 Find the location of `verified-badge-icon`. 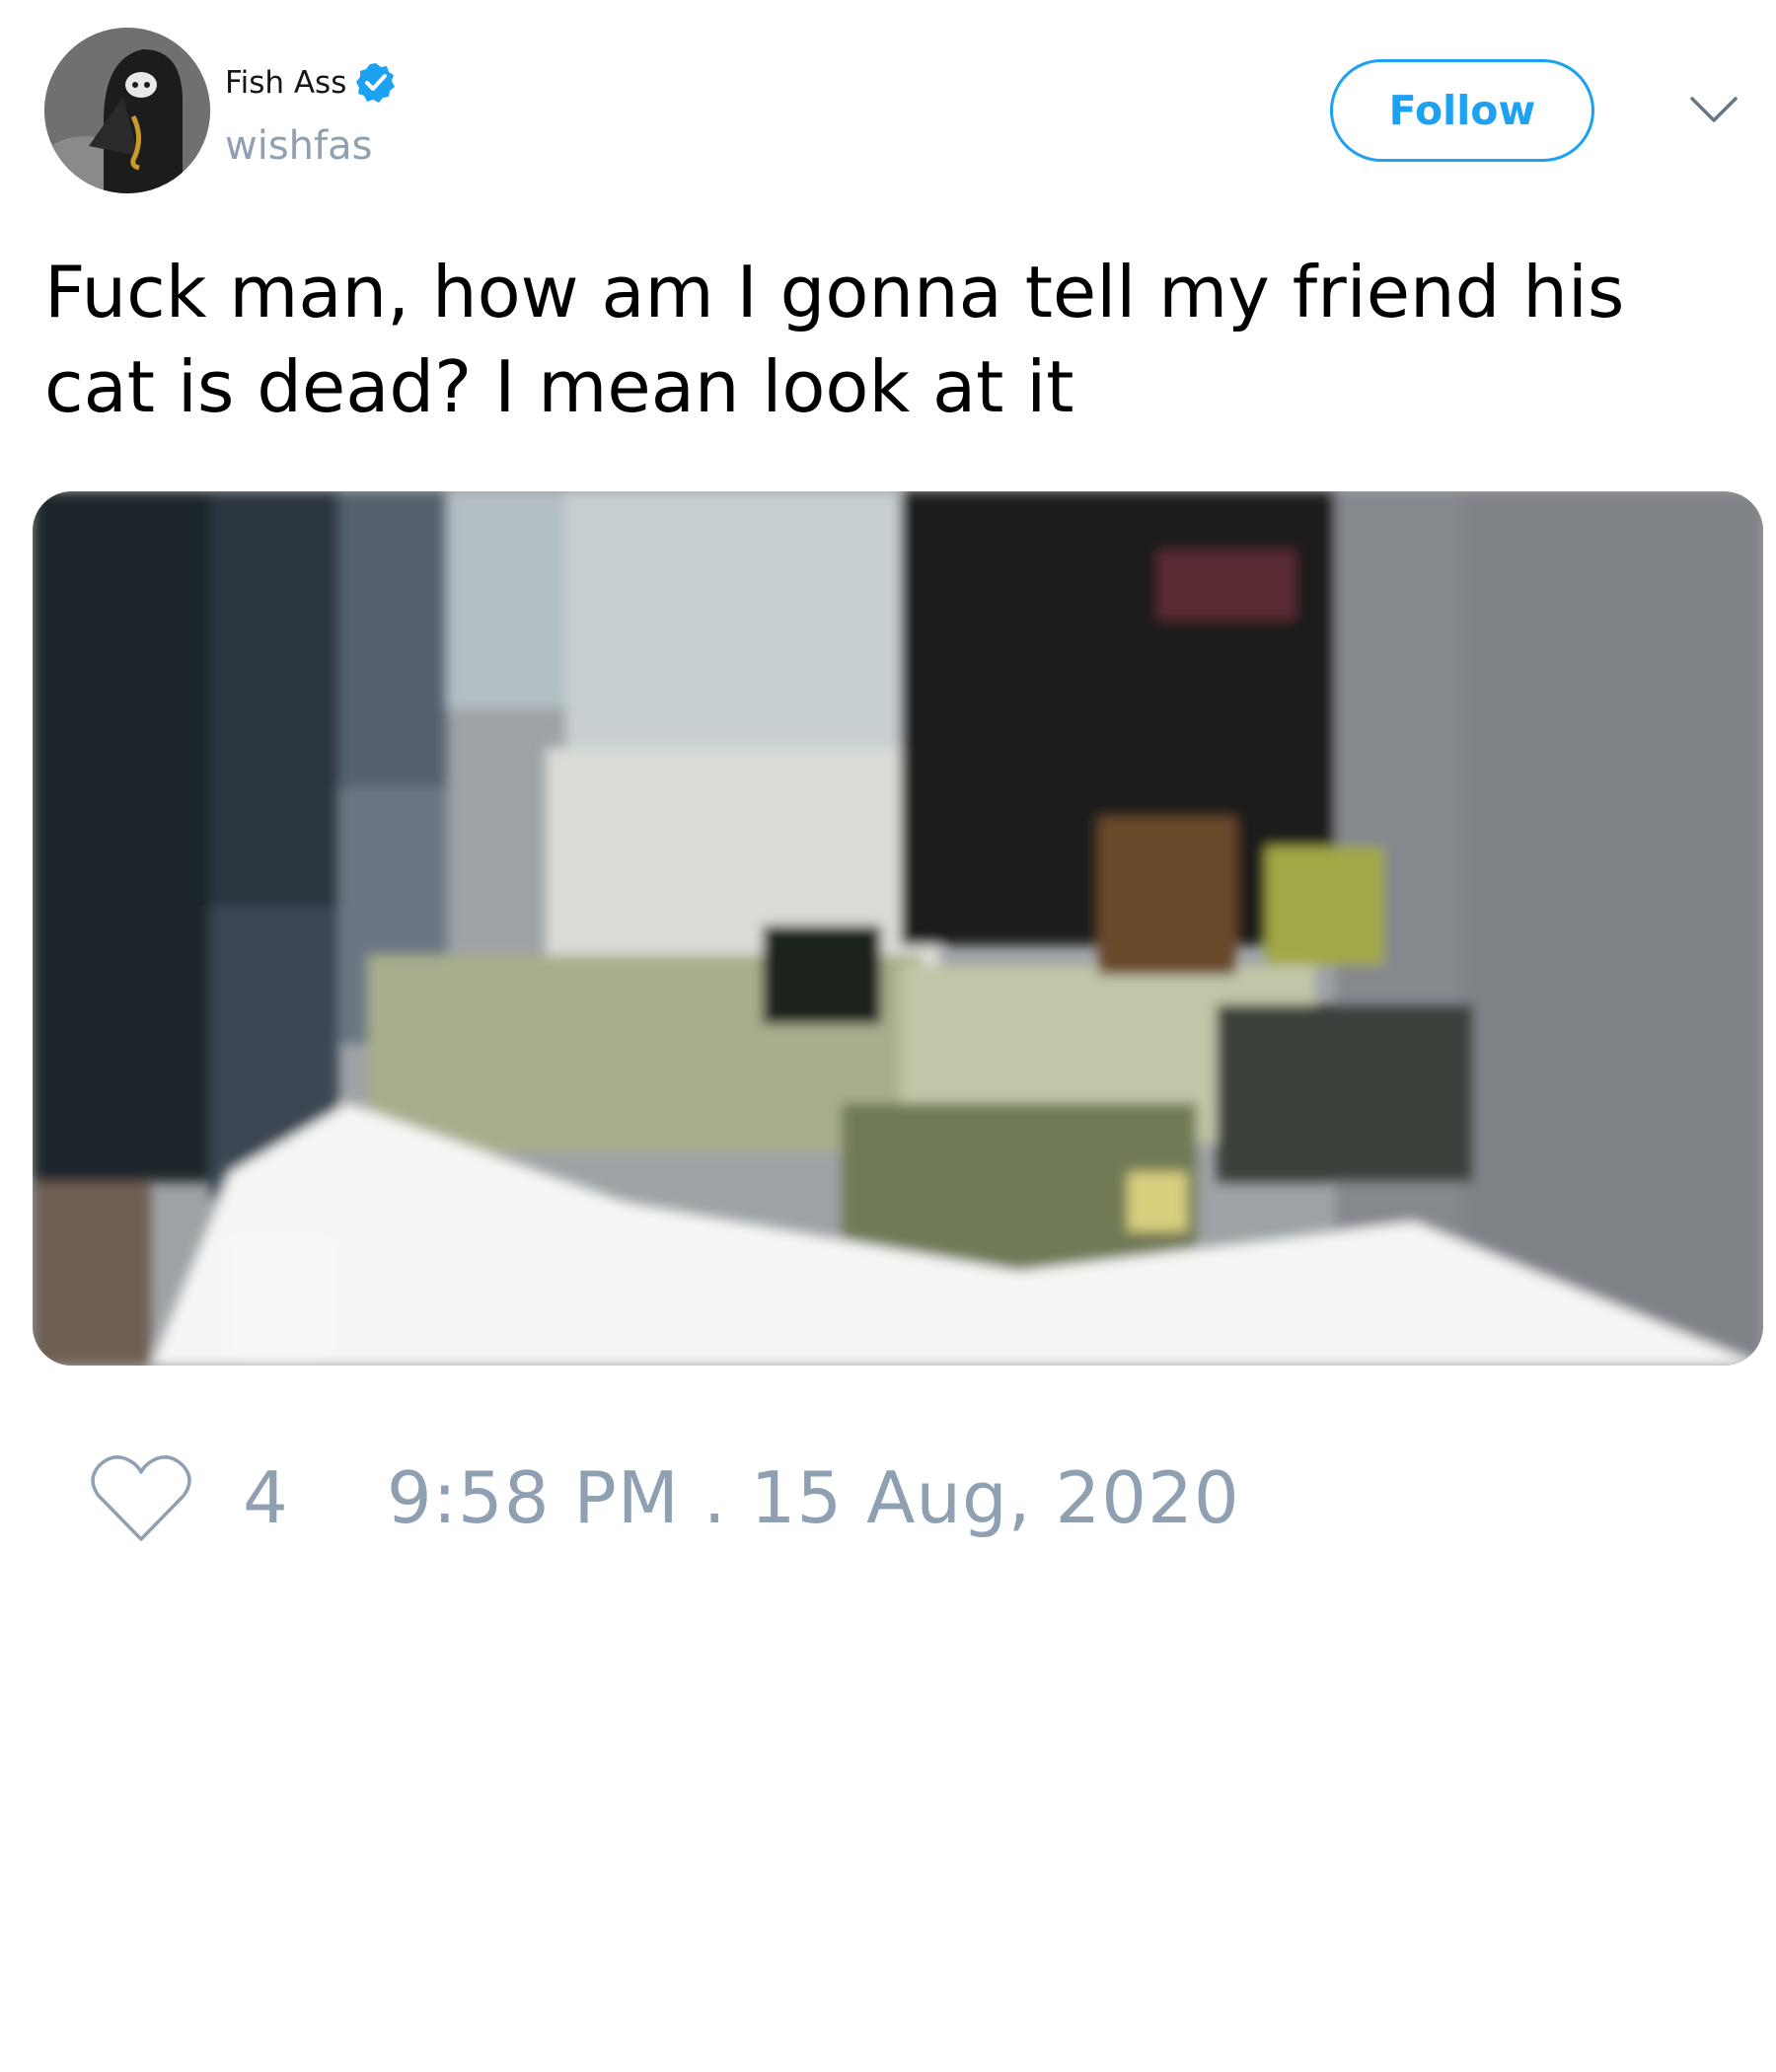

verified-badge-icon is located at coordinates (376, 83).